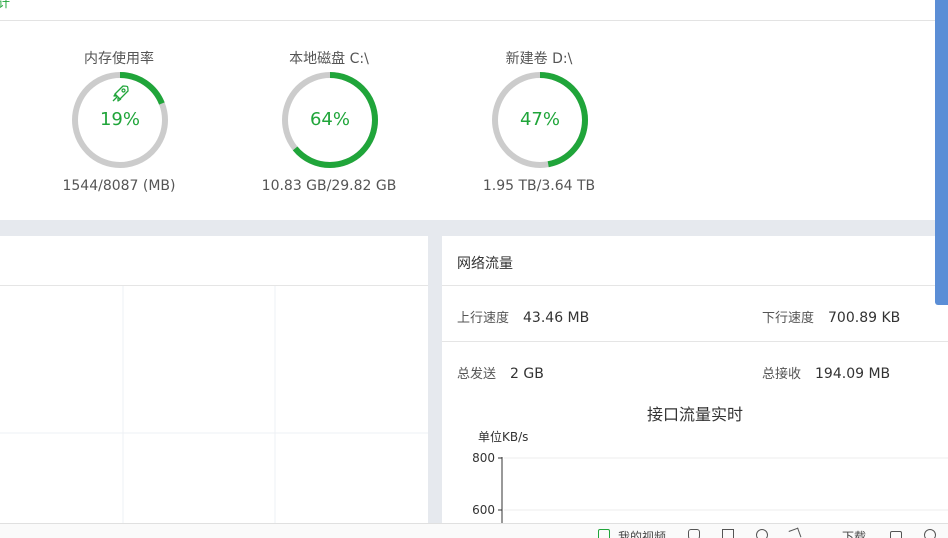 Image resolution: width=948 pixels, height=538 pixels. What do you see at coordinates (500, 372) in the screenshot?
I see `total-sent: 总发送 2 GB` at bounding box center [500, 372].